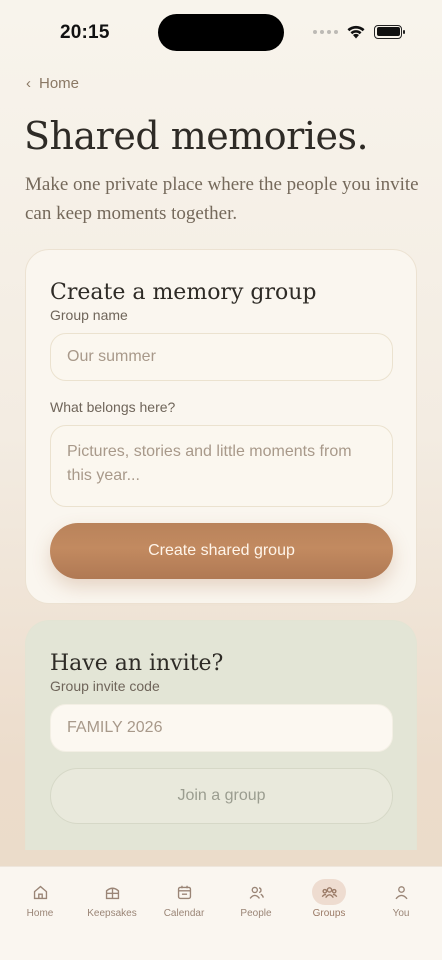  What do you see at coordinates (184, 892) in the screenshot?
I see `calendar-icon` at bounding box center [184, 892].